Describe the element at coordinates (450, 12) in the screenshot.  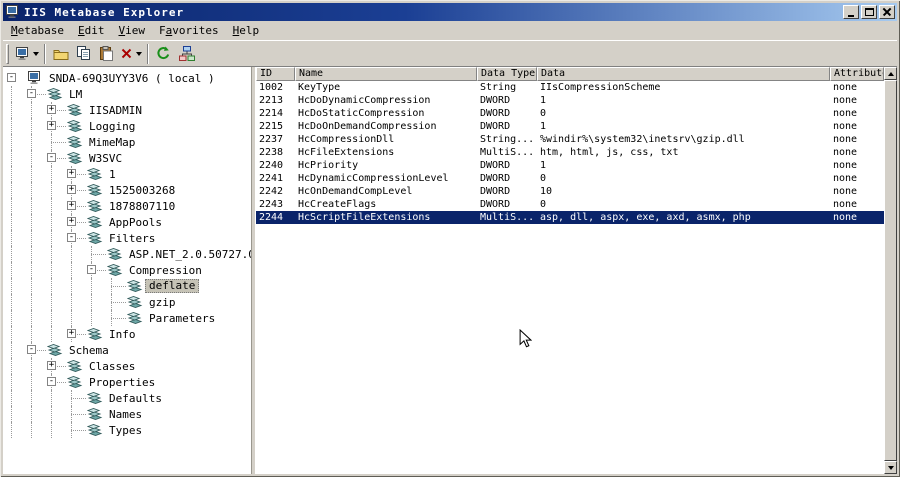
I see `titlebar: IIS Metabase Explorer` at that location.